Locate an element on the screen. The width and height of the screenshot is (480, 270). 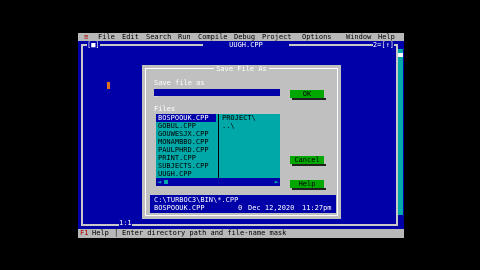
menu-window: Window is located at coordinates (358, 37).